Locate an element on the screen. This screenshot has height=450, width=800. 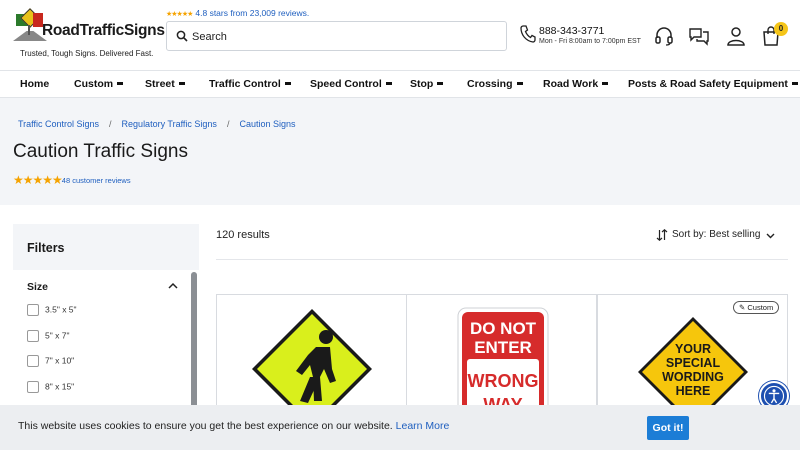
size-option: 3.5" x 5" is located at coordinates (52, 310).